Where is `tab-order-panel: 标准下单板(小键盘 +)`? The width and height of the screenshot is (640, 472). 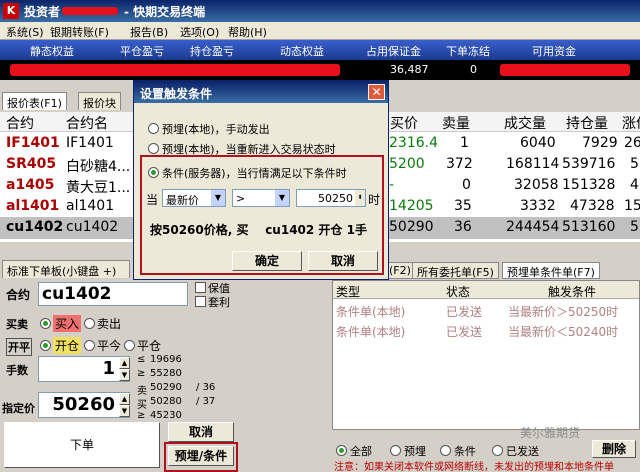 tab-order-panel: 标准下单板(小键盘 +) is located at coordinates (66, 269).